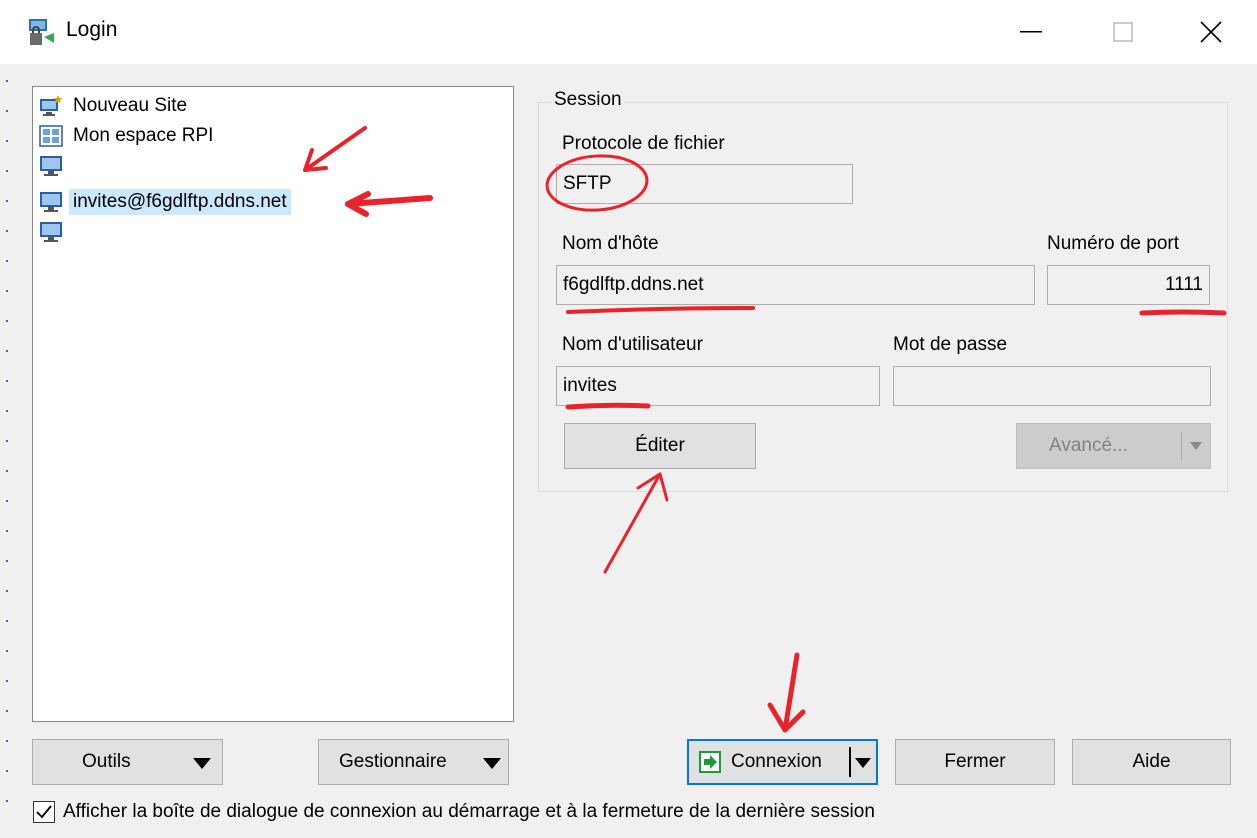  Describe the element at coordinates (51, 105) in the screenshot. I see `new-site-icon` at that location.